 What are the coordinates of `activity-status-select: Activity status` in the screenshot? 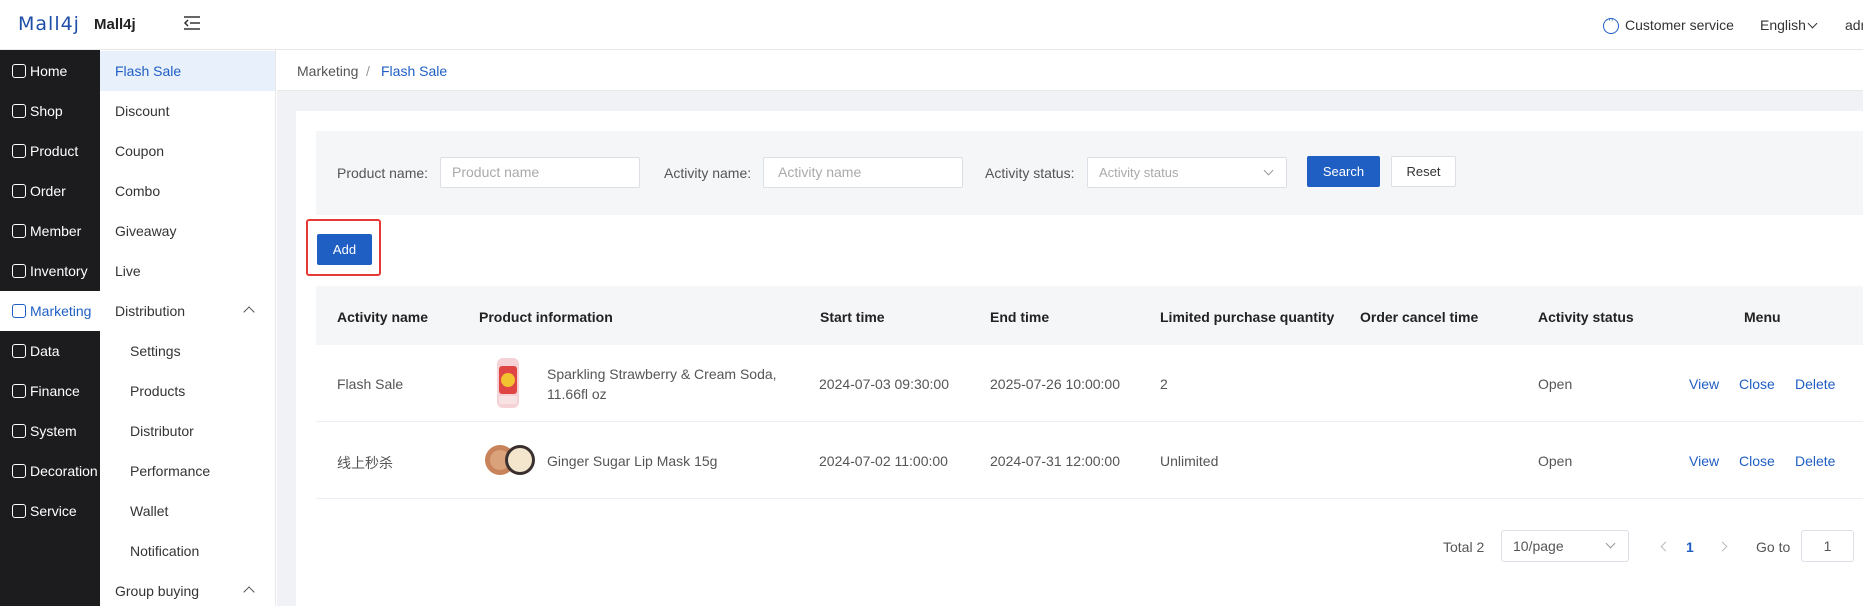 It's located at (1187, 172).